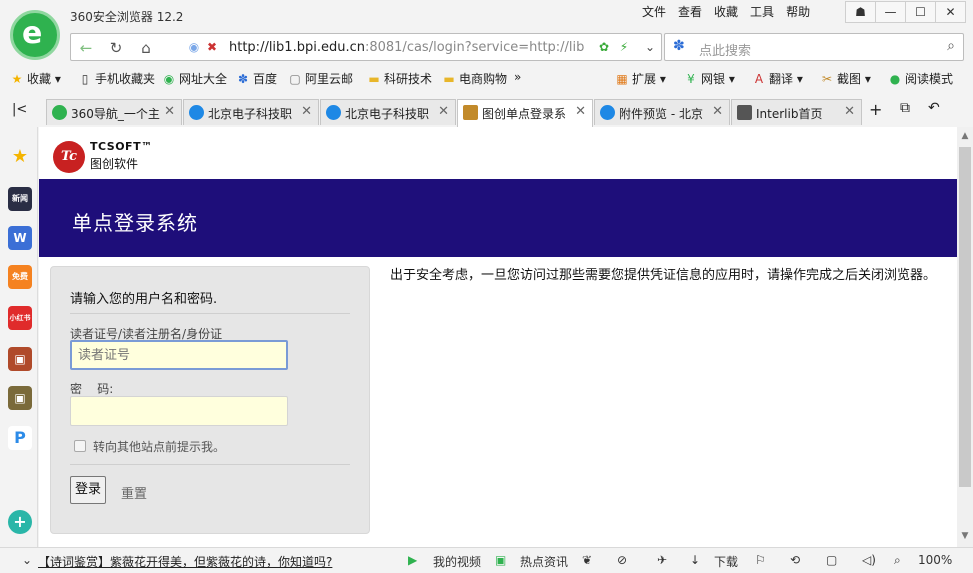  Describe the element at coordinates (965, 317) in the screenshot. I see `scroll-thumb` at that location.